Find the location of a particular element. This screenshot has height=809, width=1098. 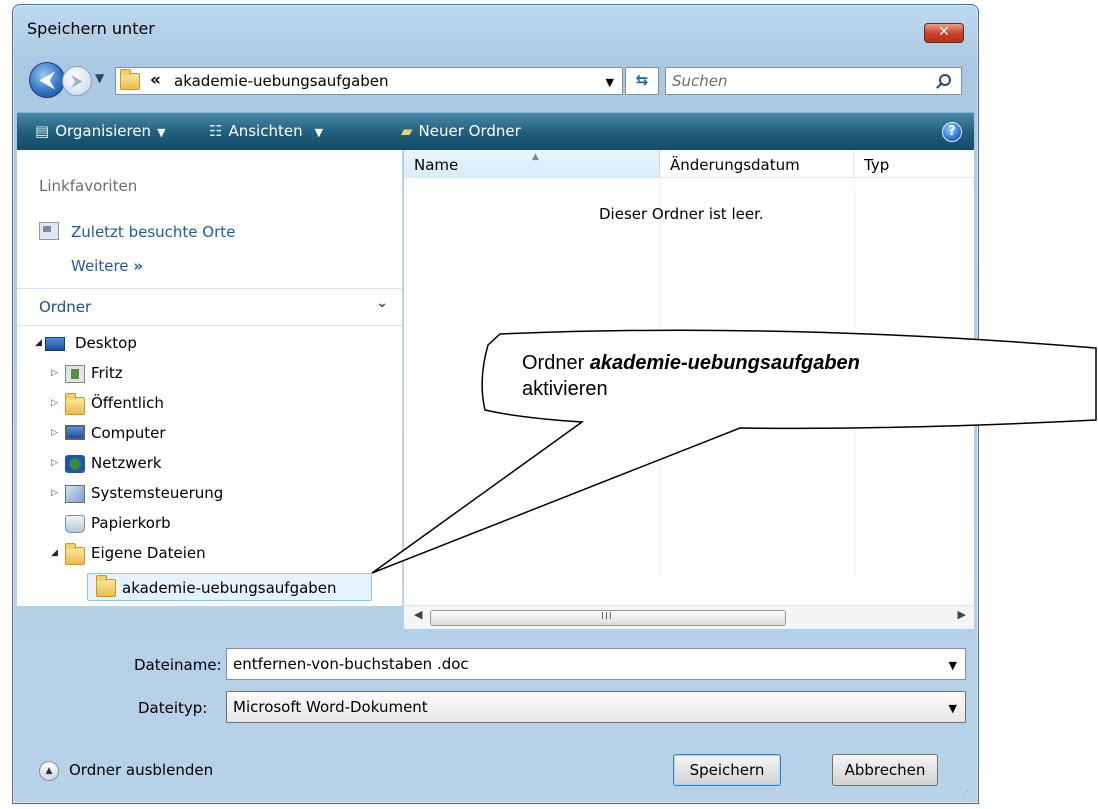

callout-emphasis: akademie-uebungsaufgaben is located at coordinates (724, 363).